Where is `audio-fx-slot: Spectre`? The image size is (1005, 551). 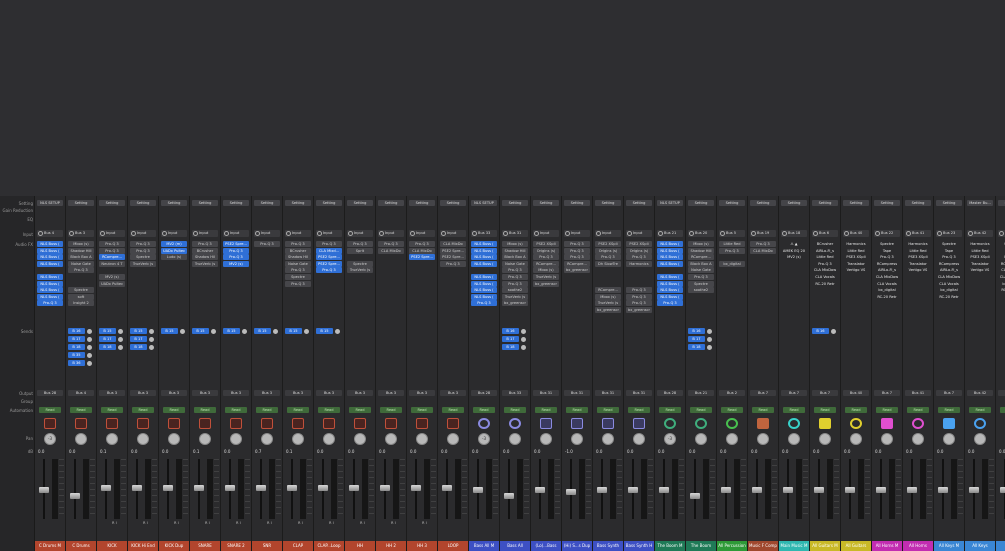
audio-fx-slot: Spectre is located at coordinates (1001, 244).